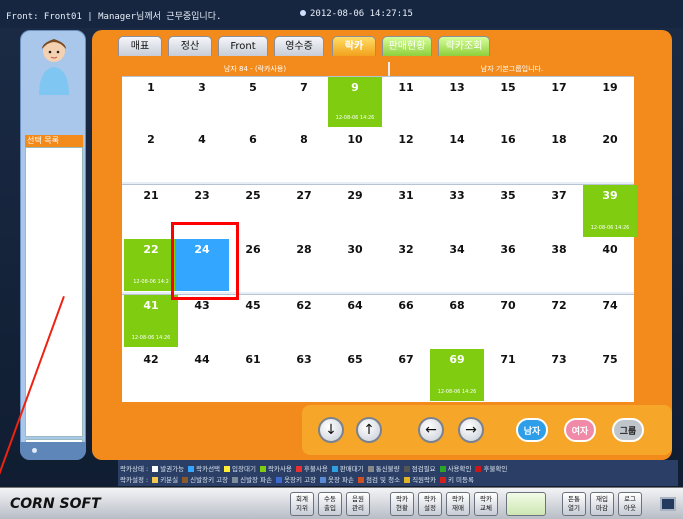  Describe the element at coordinates (610, 195) in the screenshot. I see `locker-number: 39` at that location.